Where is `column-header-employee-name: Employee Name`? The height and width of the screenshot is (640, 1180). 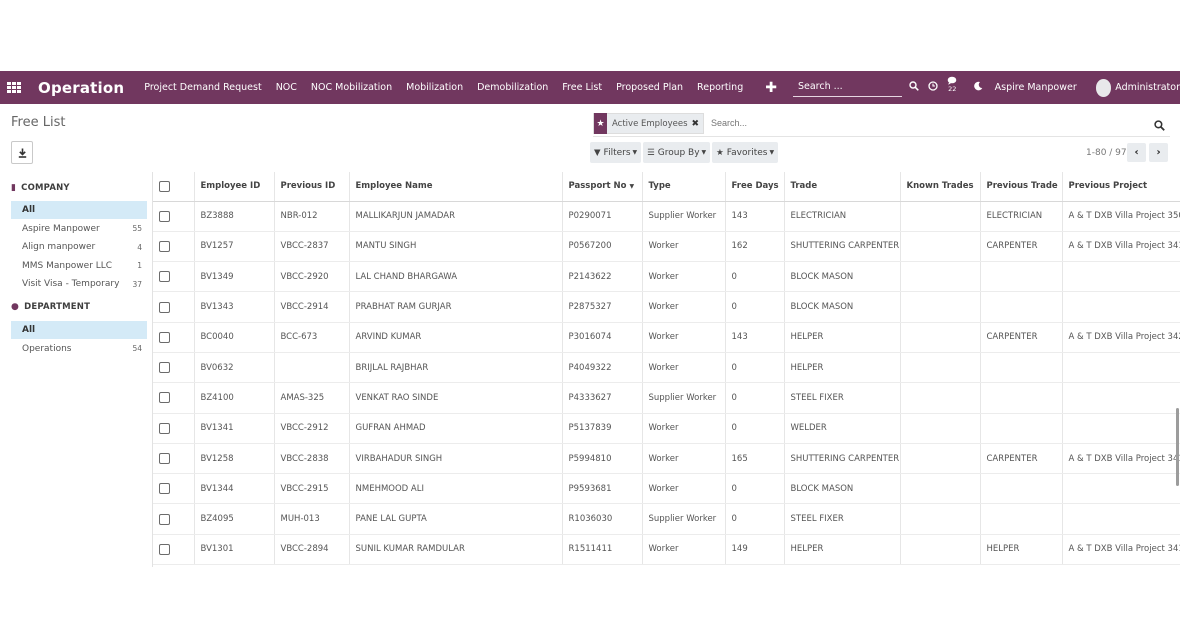 column-header-employee-name: Employee Name is located at coordinates (456, 187).